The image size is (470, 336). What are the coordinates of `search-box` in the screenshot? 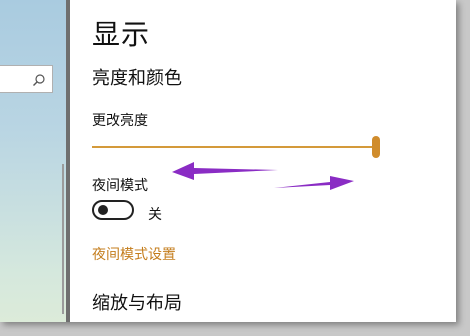 It's located at (26, 79).